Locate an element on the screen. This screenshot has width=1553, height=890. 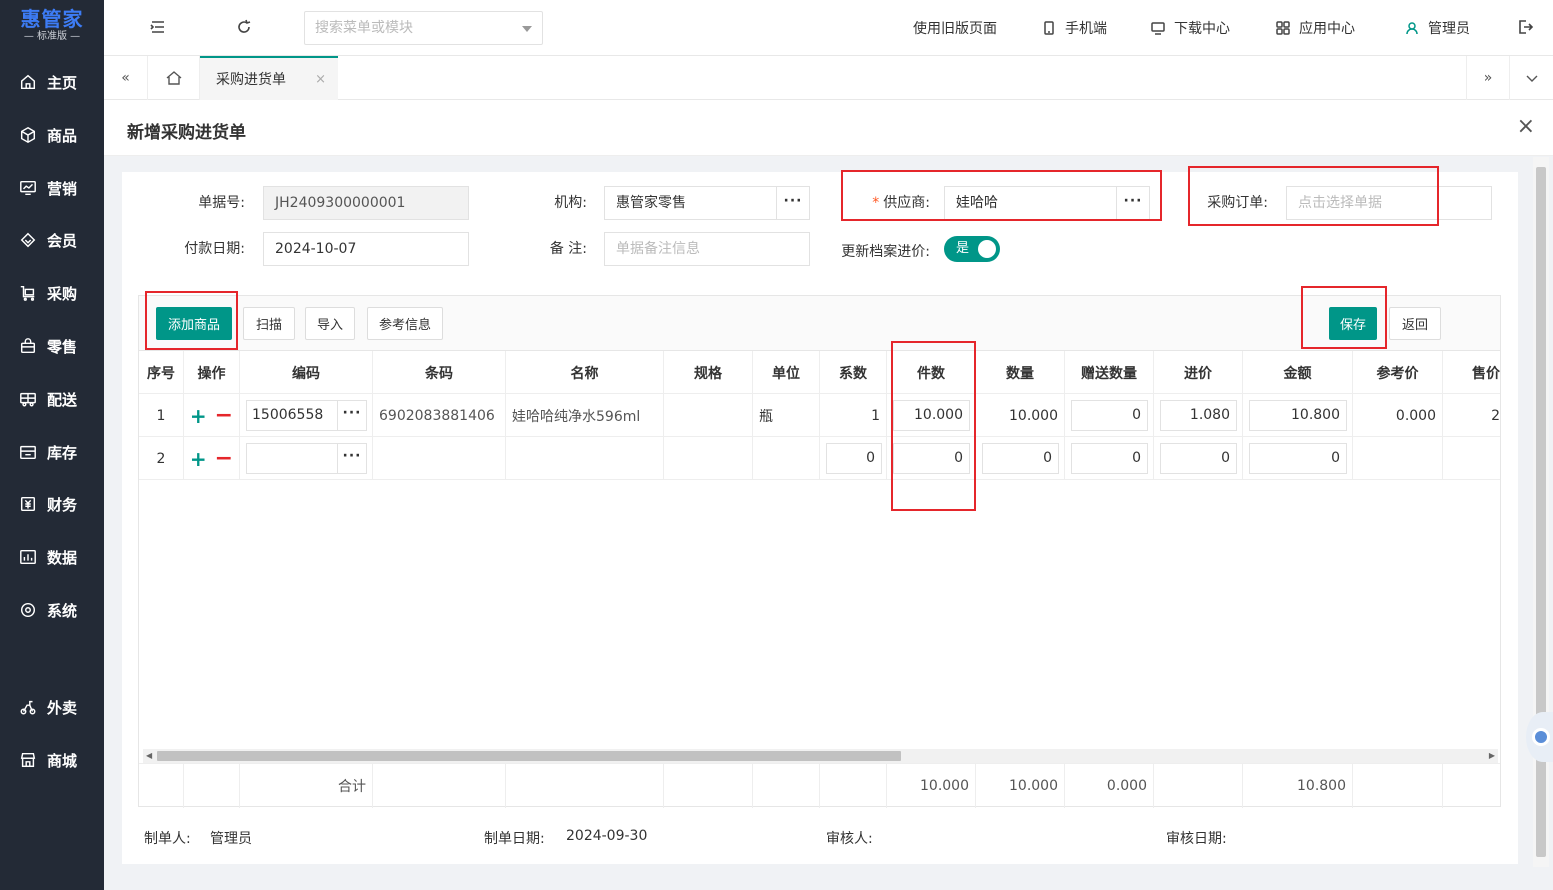
sidebar-item-marketing: 营销 is located at coordinates (52, 188).